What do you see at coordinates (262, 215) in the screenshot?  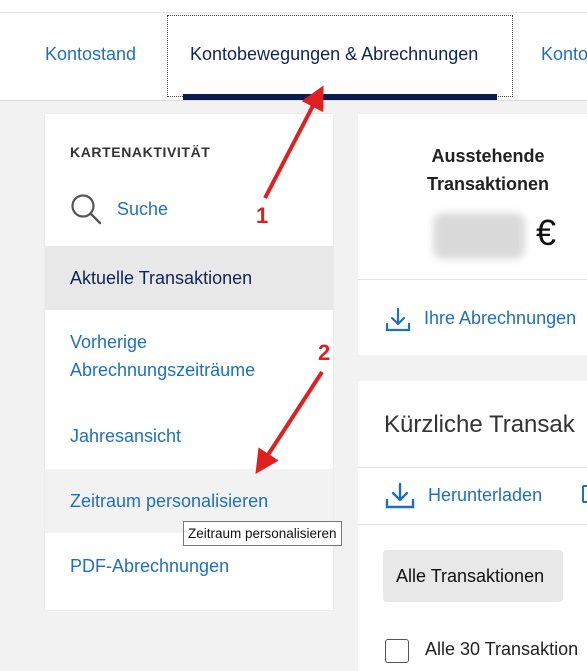 I see `annotation-number-1: 1` at bounding box center [262, 215].